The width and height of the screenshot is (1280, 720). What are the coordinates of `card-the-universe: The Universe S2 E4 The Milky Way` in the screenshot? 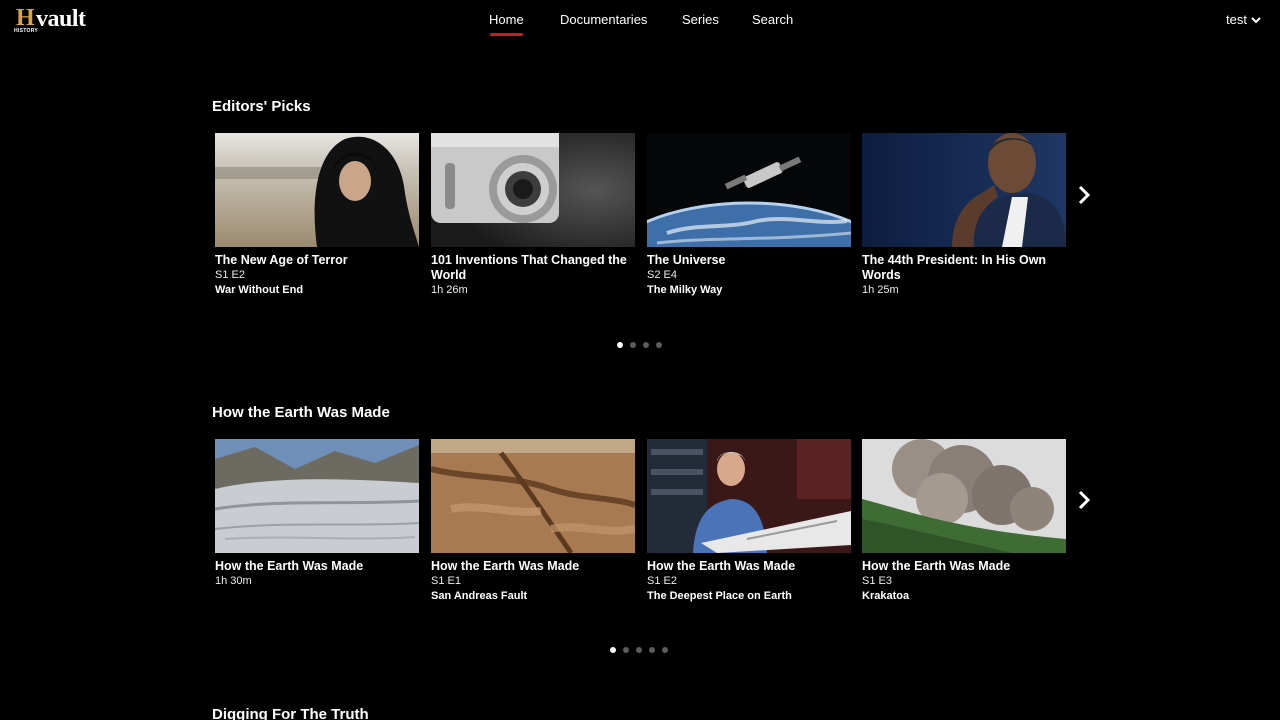 It's located at (749, 215).